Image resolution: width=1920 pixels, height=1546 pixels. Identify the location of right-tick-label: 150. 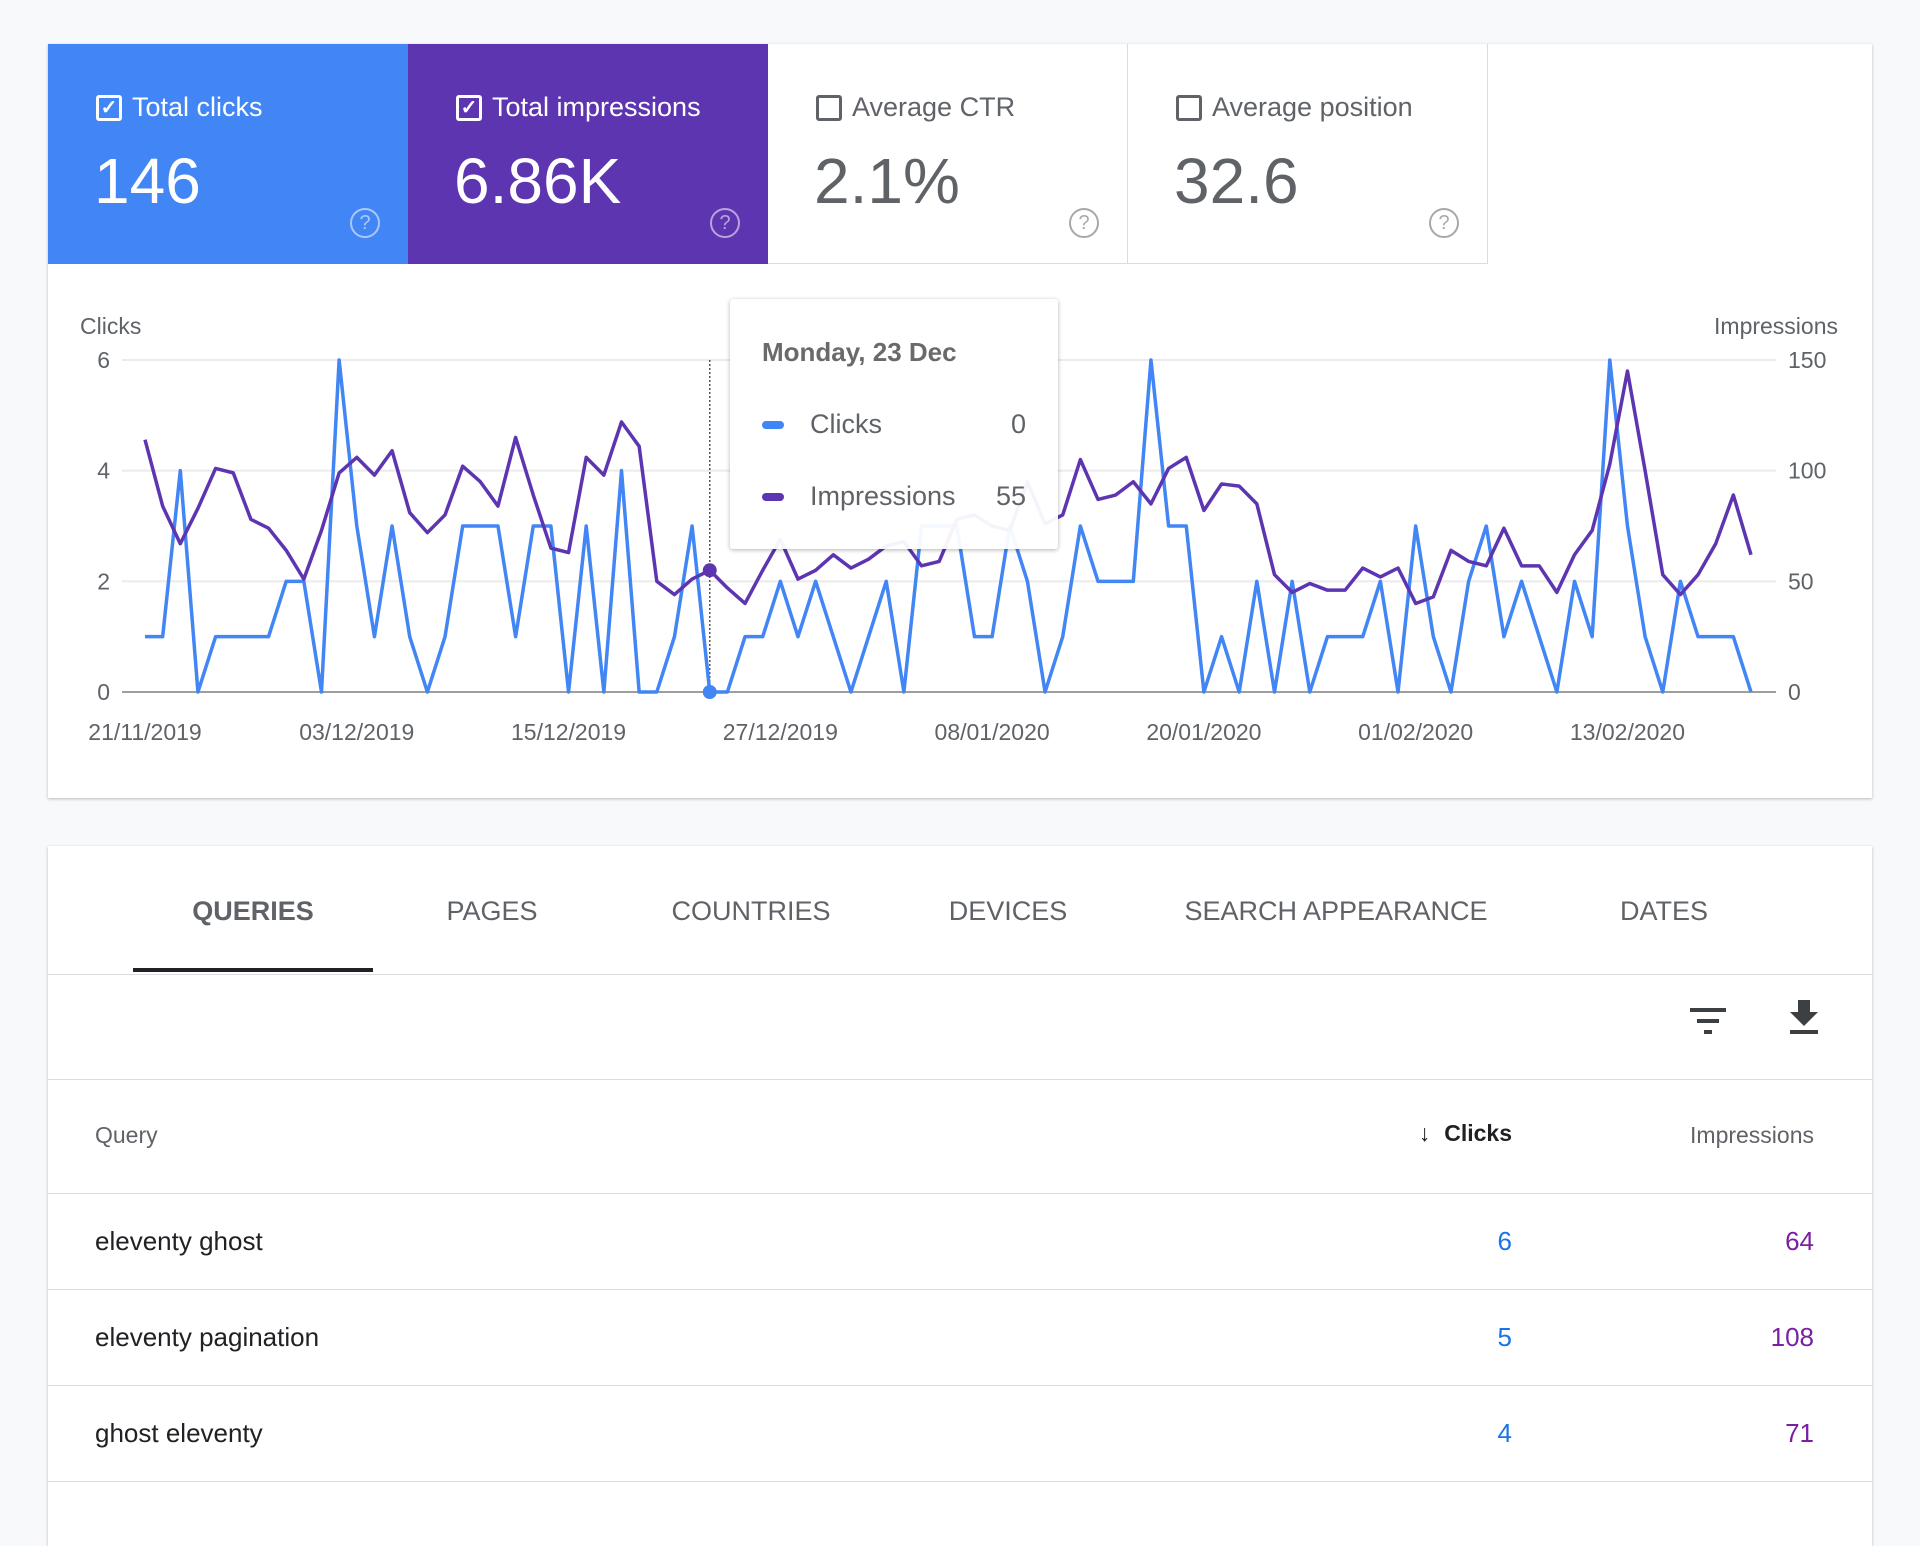
(1807, 360).